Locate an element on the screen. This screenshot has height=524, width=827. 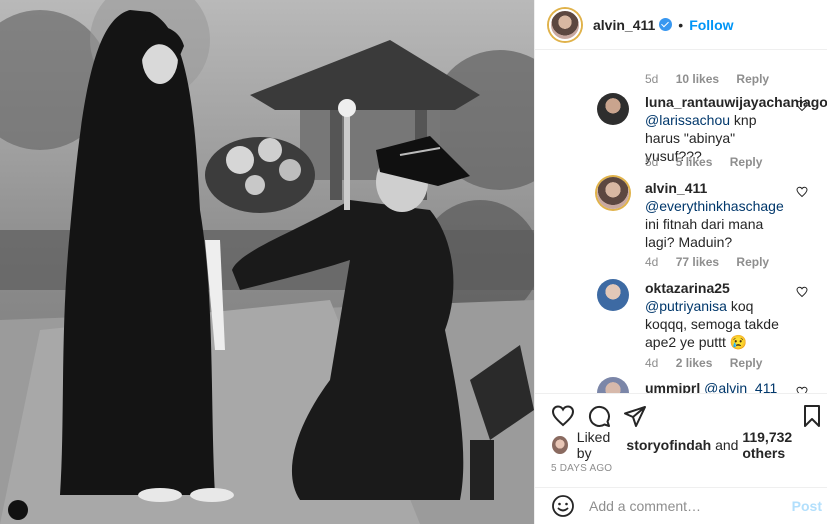
comment-meta: 4d 77 likes Reply is located at coordinates (714, 262).